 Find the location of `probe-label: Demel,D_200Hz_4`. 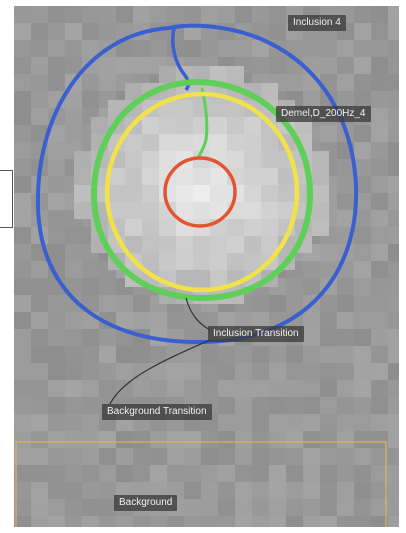

probe-label: Demel,D_200Hz_4 is located at coordinates (323, 114).